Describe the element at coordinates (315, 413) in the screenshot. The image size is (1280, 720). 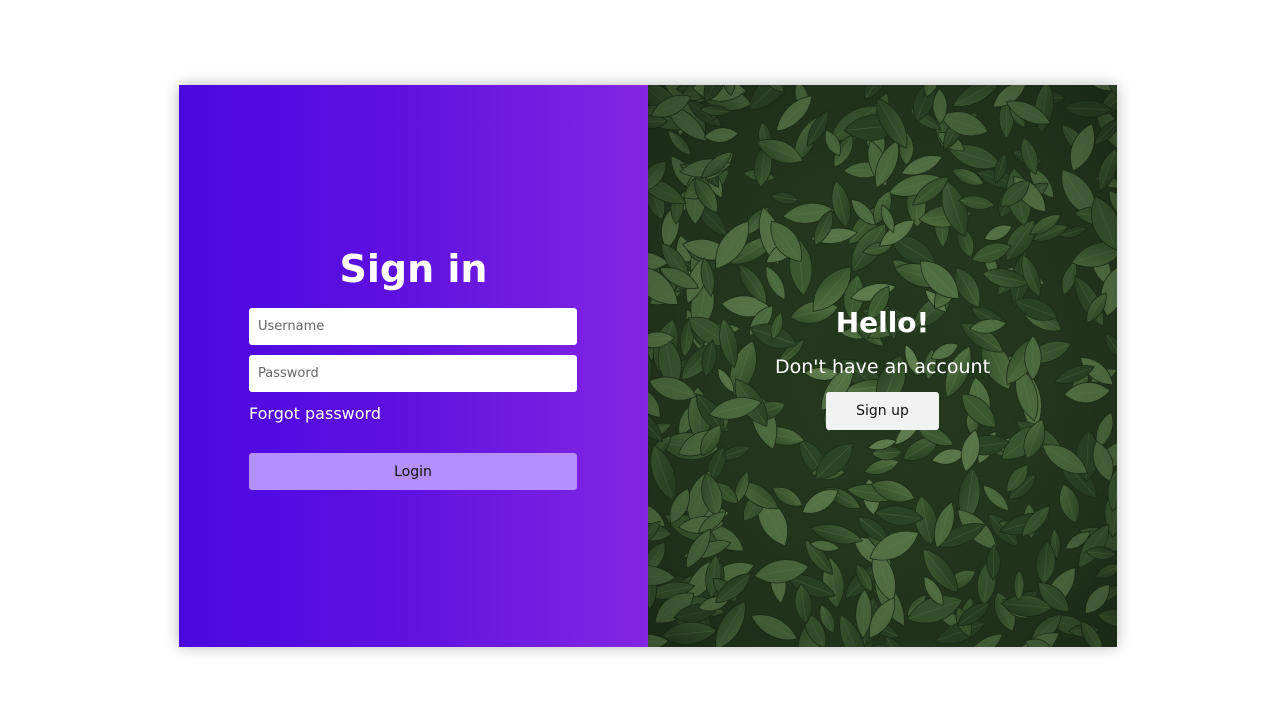
I see `forgot-password-link: Forgot password` at that location.